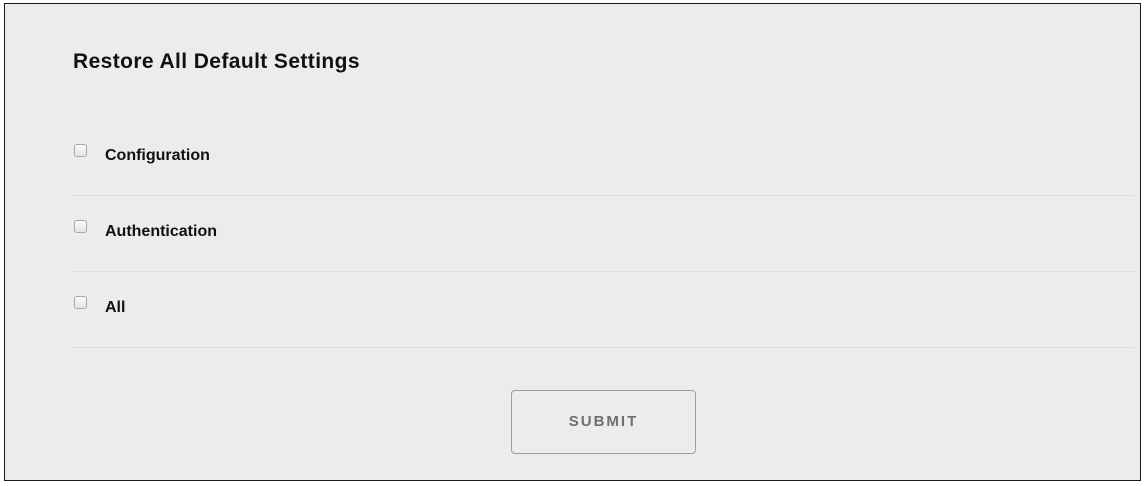 The width and height of the screenshot is (1147, 486). What do you see at coordinates (603, 422) in the screenshot?
I see `submit-button: SUBMIT` at bounding box center [603, 422].